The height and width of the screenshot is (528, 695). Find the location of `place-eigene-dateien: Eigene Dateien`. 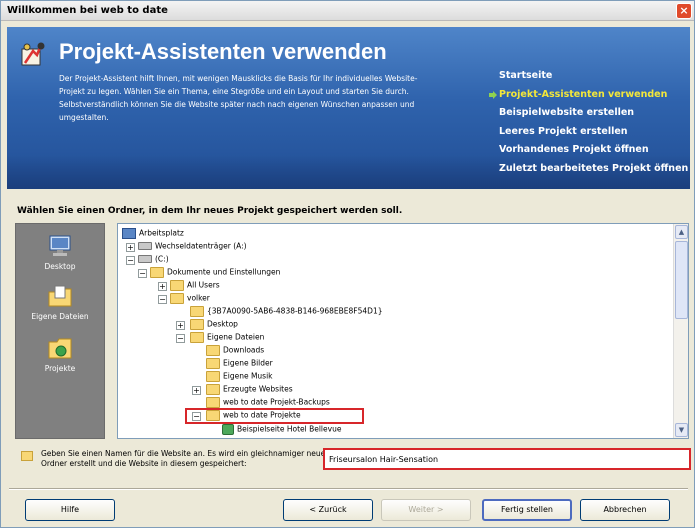

place-eigene-dateien: Eigene Dateien is located at coordinates (60, 302).